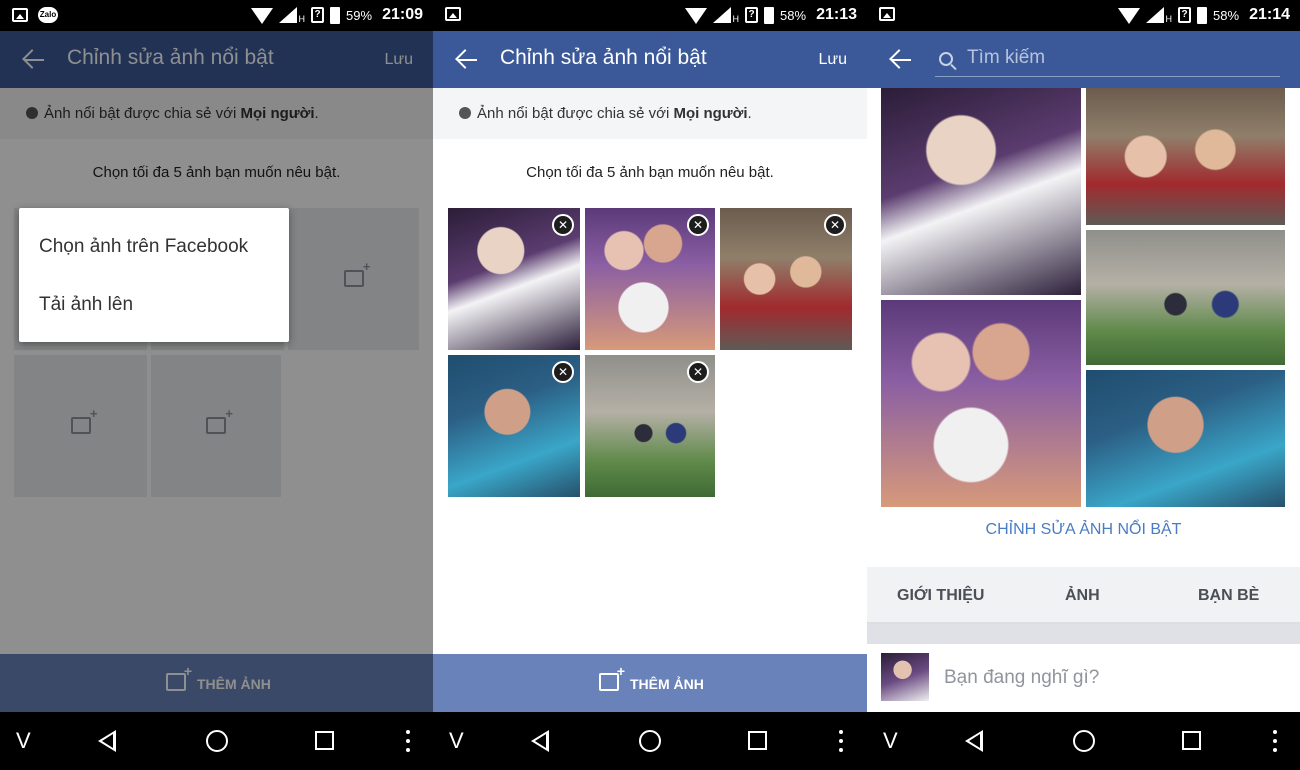 The width and height of the screenshot is (1300, 770). What do you see at coordinates (612, 677) in the screenshot?
I see `add-photo-icon` at bounding box center [612, 677].